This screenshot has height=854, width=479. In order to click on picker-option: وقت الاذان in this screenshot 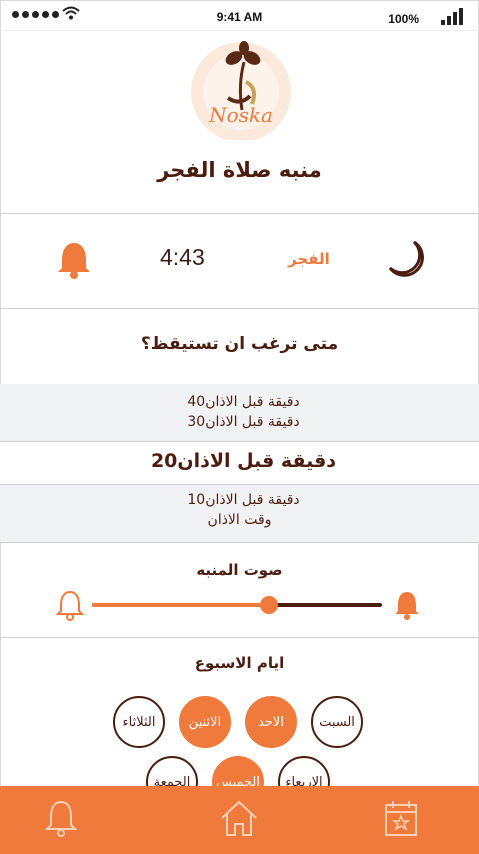, I will do `click(239, 520)`.